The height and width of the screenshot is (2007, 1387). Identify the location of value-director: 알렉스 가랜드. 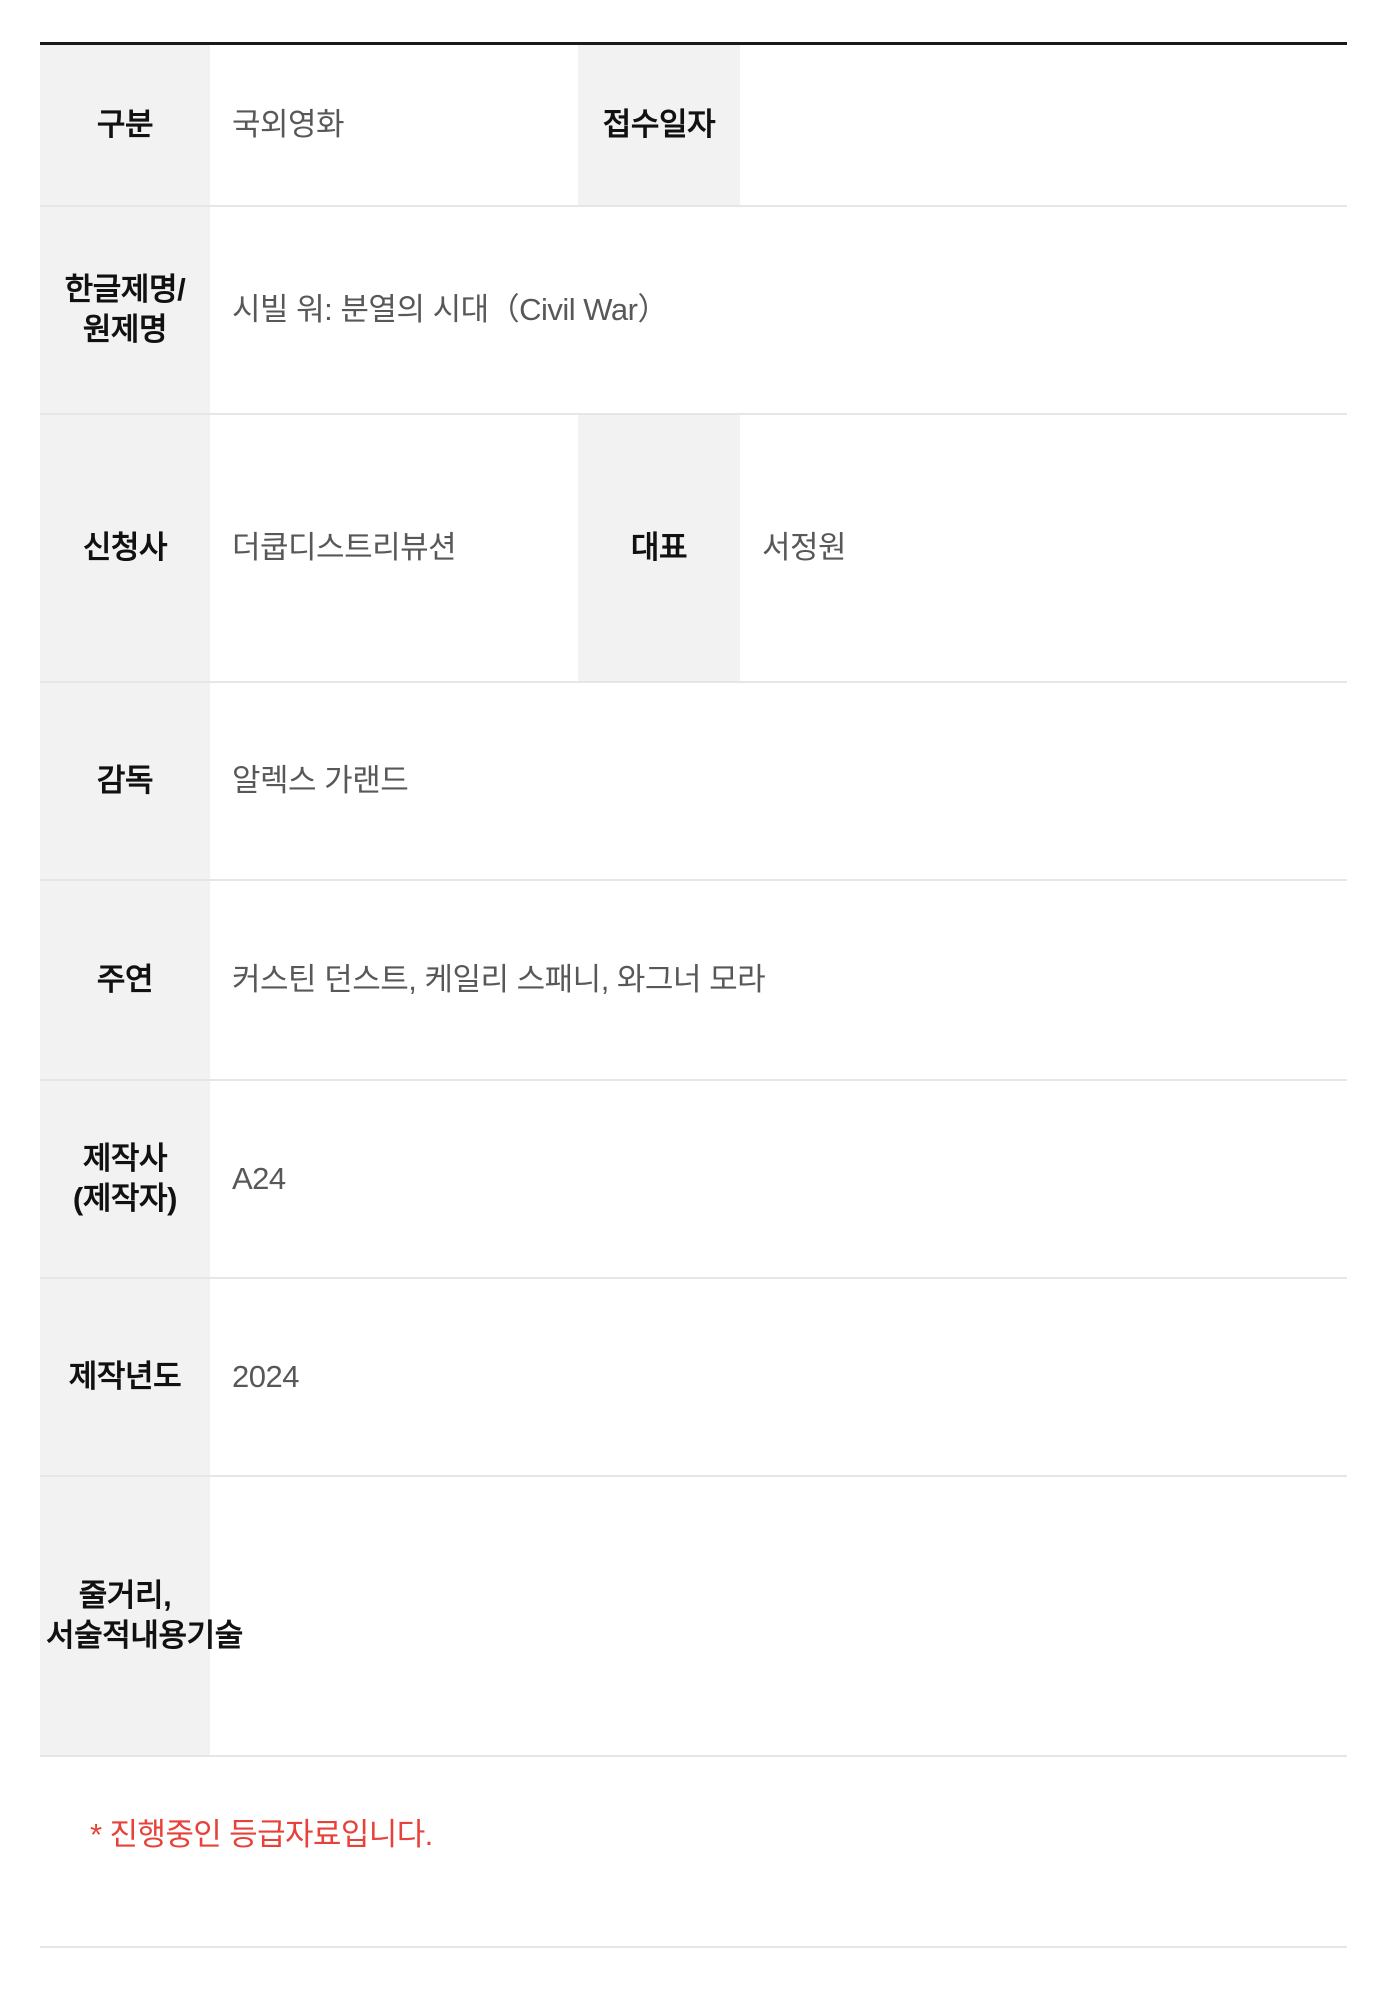
(778, 781).